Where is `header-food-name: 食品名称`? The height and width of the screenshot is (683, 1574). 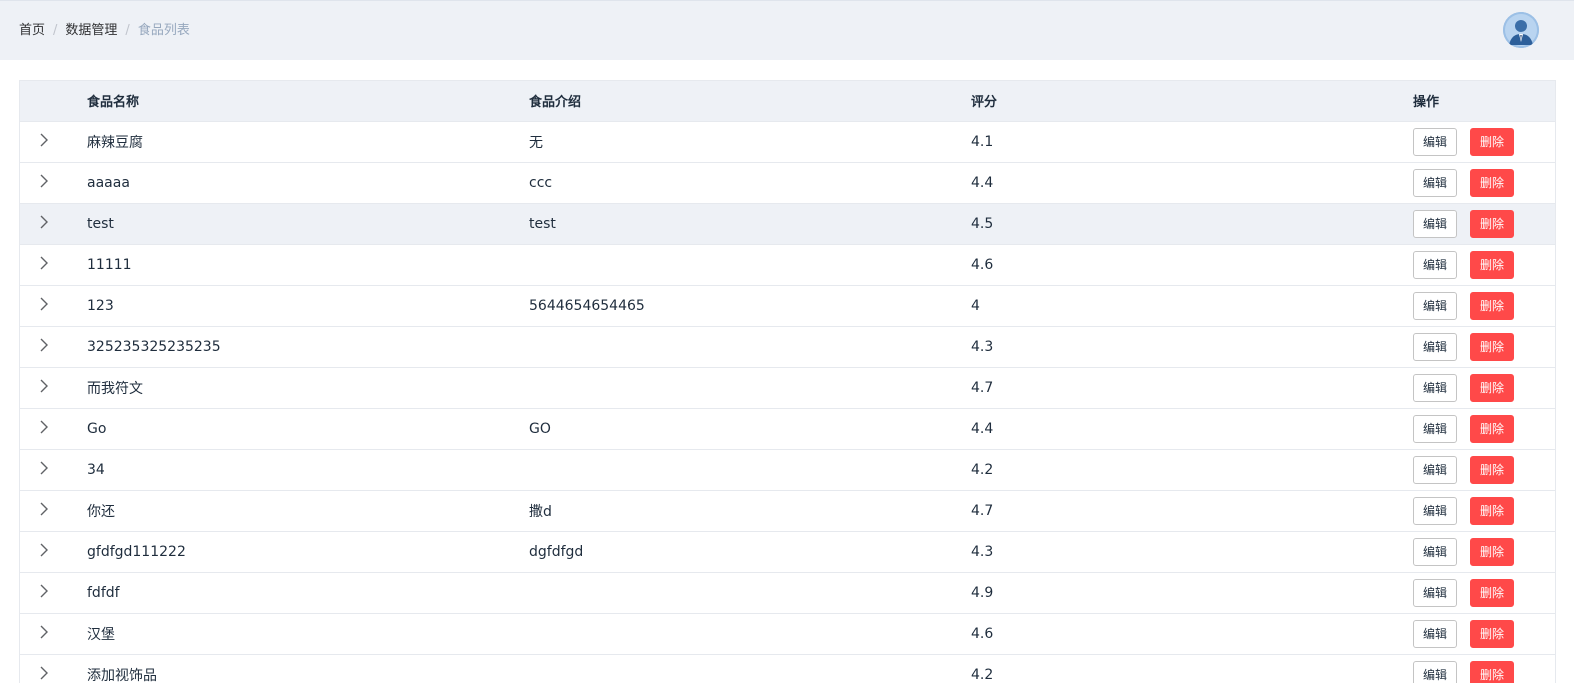
header-food-name: 食品名称 is located at coordinates (288, 101).